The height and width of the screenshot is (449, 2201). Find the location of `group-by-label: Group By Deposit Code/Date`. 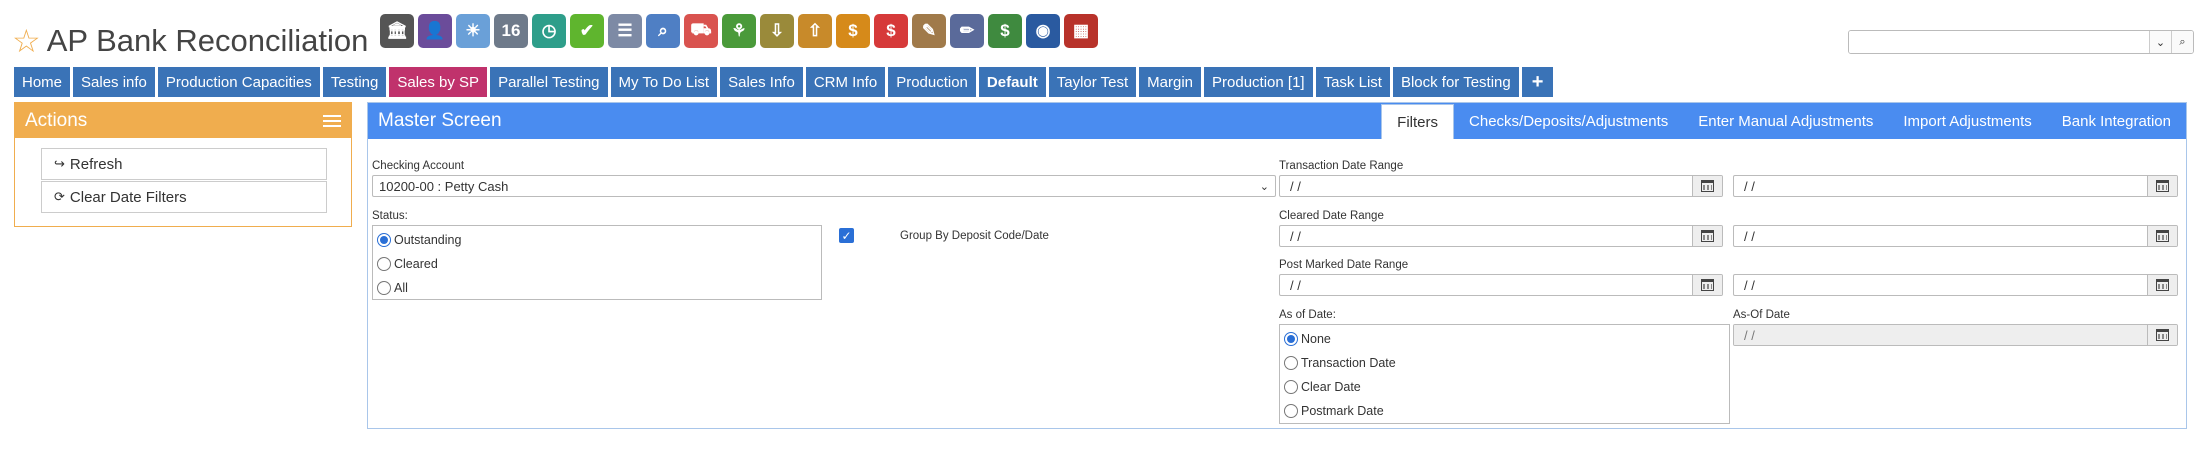

group-by-label: Group By Deposit Code/Date is located at coordinates (974, 236).